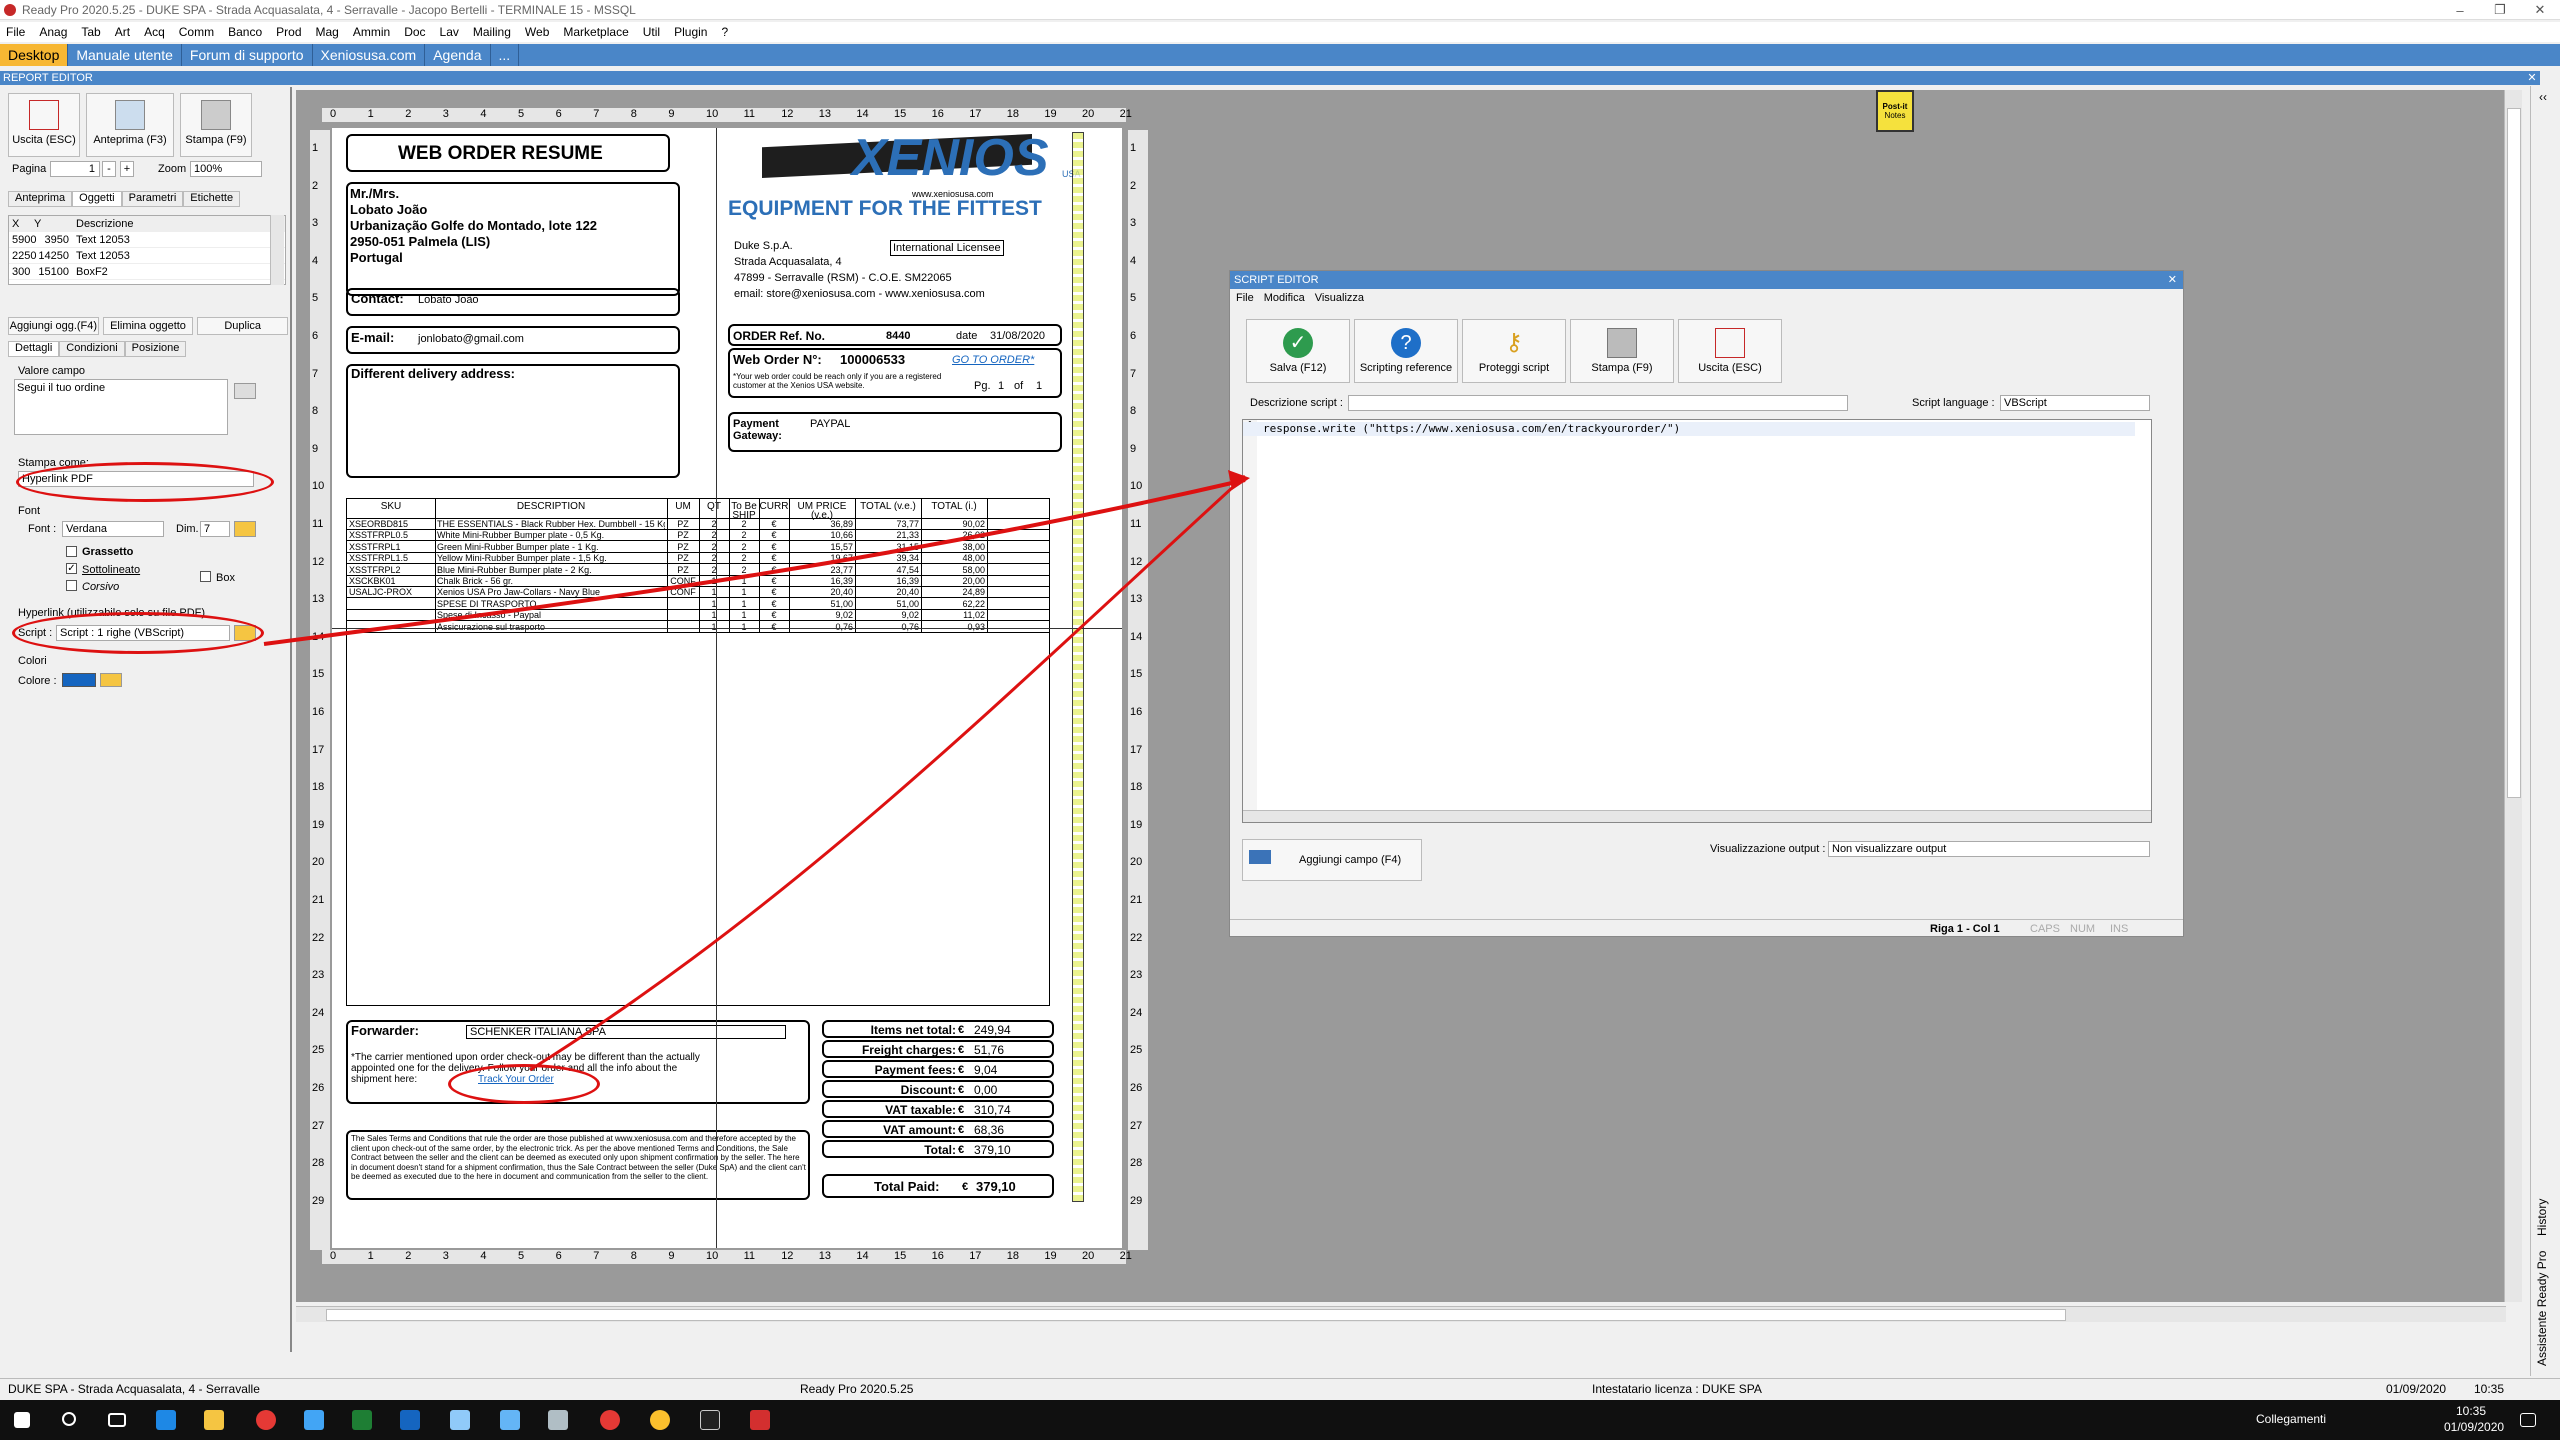 The width and height of the screenshot is (2560, 1440). Describe the element at coordinates (216, 125) in the screenshot. I see `print-button: Stampa (F9)` at that location.